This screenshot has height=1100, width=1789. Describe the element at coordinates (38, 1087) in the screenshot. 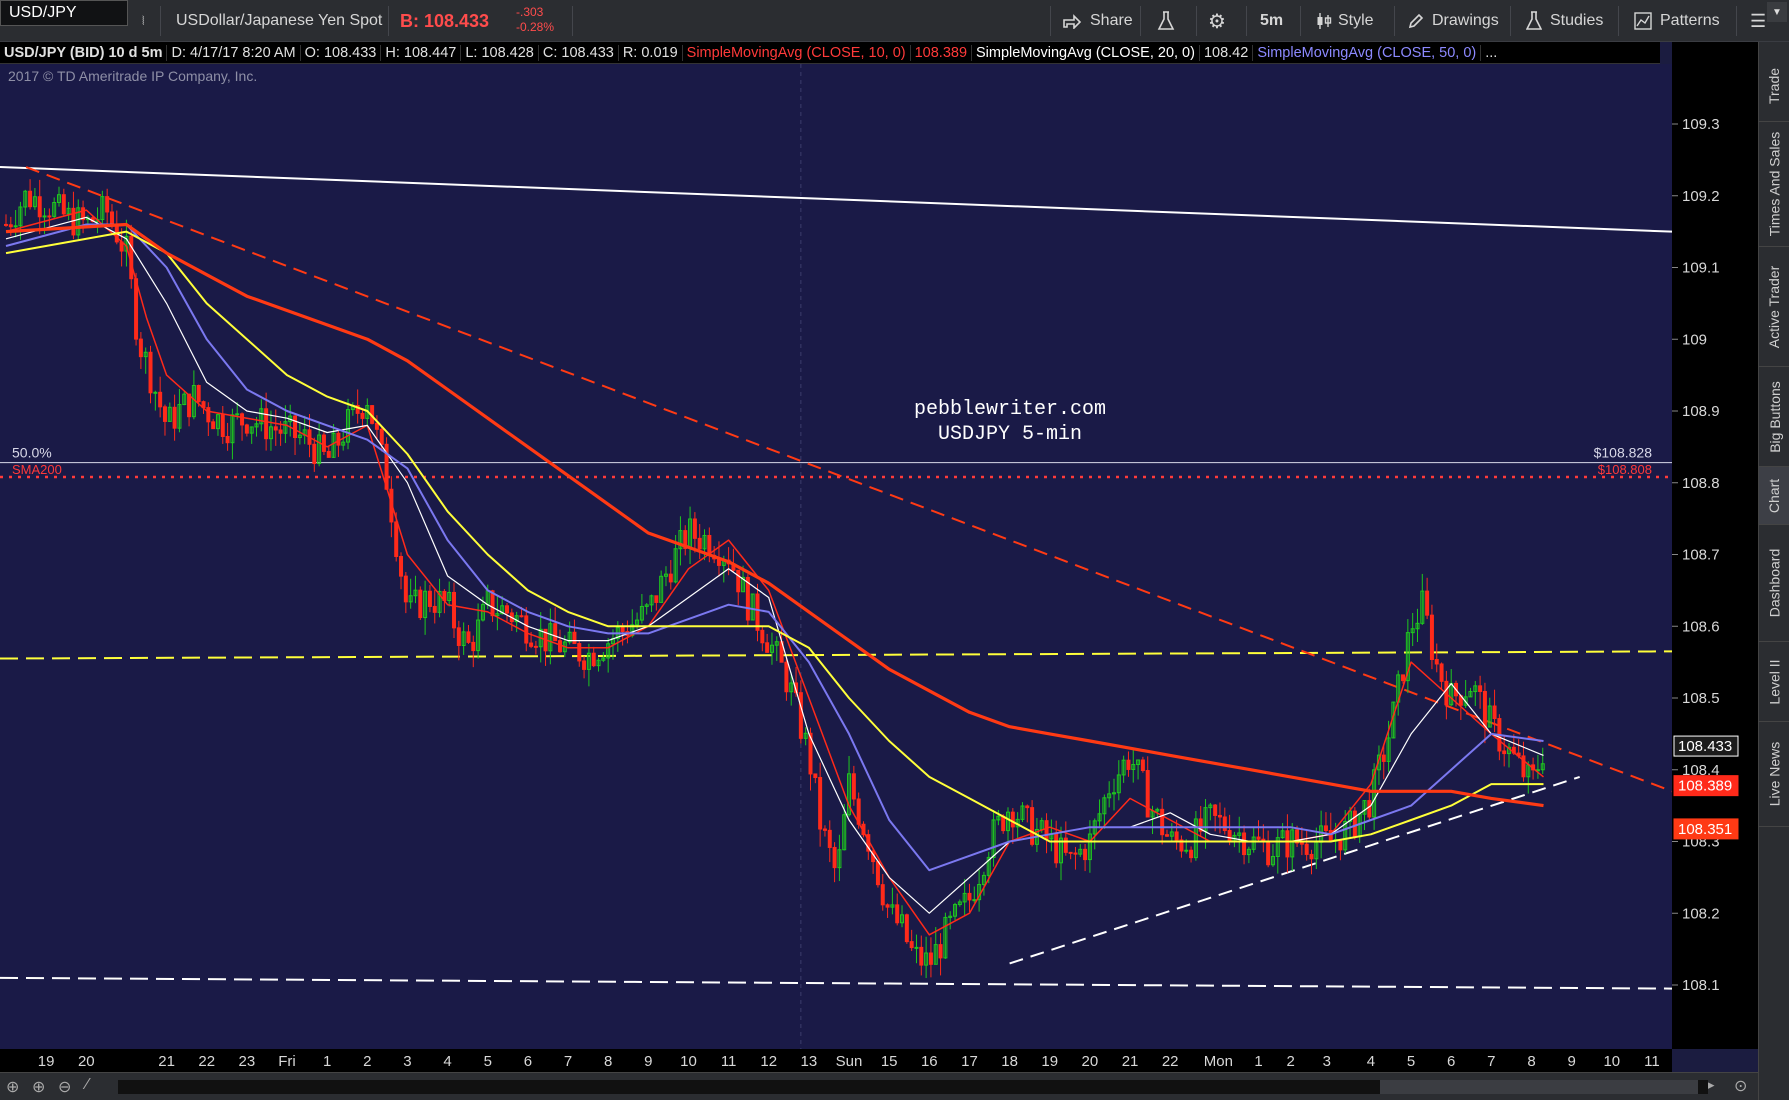

I see `zoom-in-icon: ⊕` at that location.